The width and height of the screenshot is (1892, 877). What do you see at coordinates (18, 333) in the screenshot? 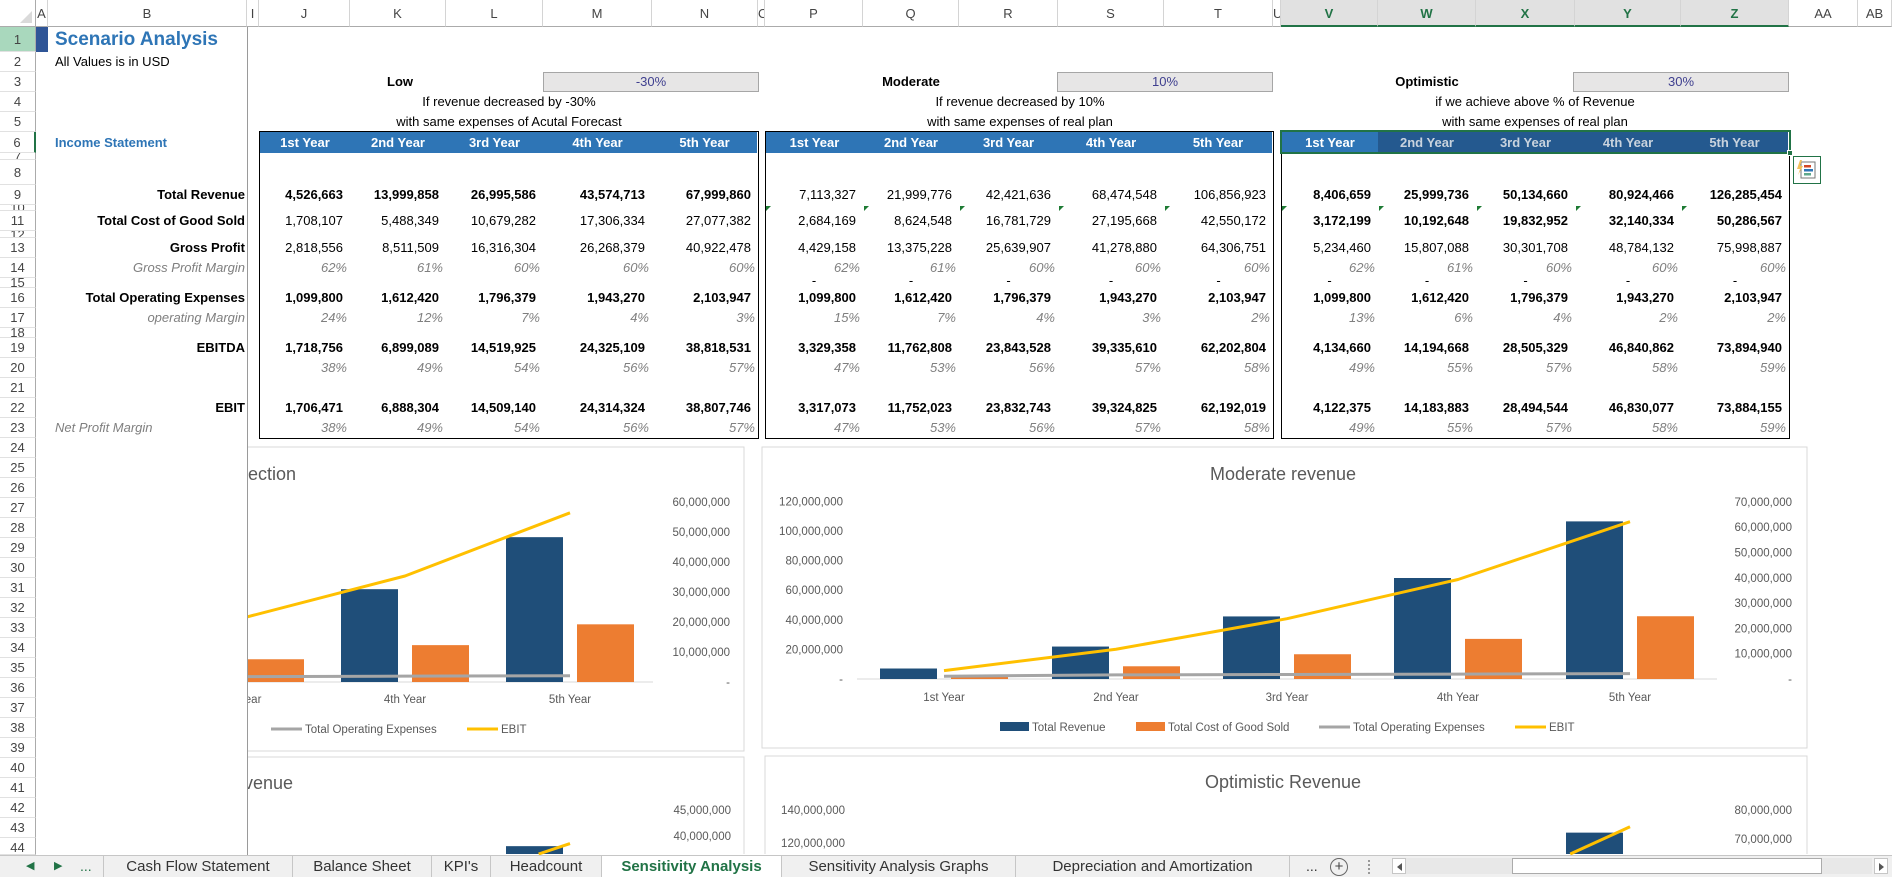
I see `row-header-18: 18` at bounding box center [18, 333].